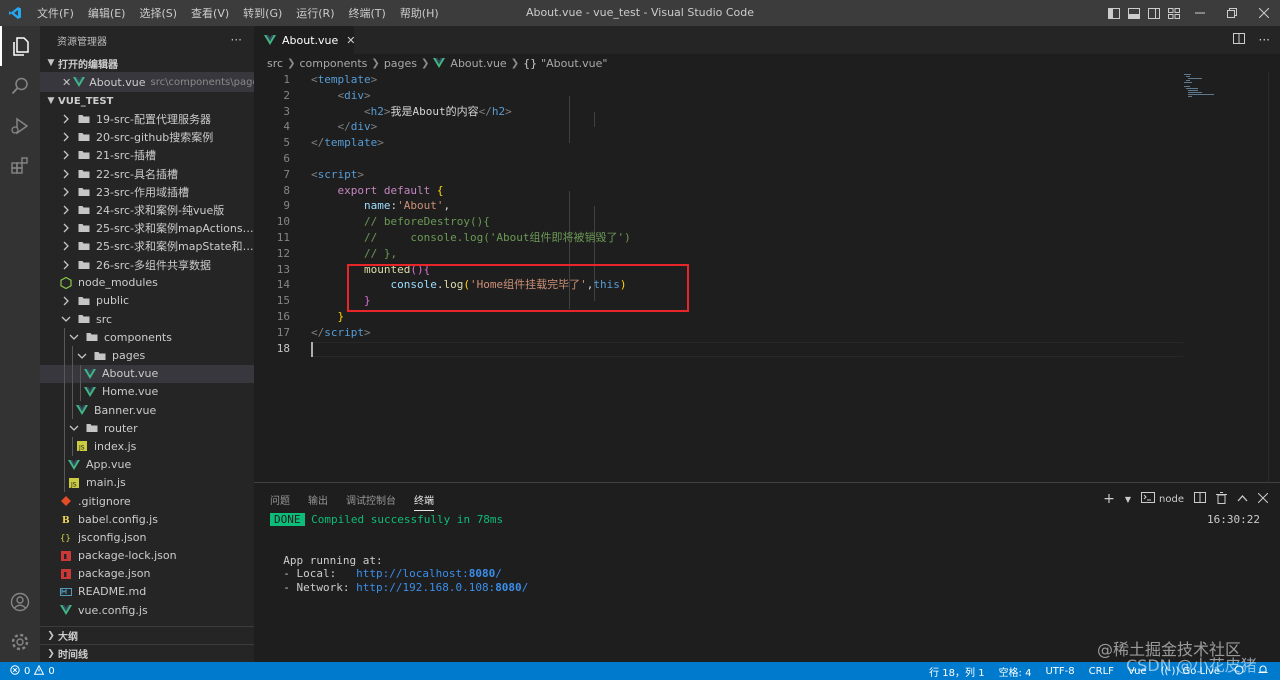  What do you see at coordinates (1109, 499) in the screenshot?
I see `new-terminal-icon: +` at bounding box center [1109, 499].